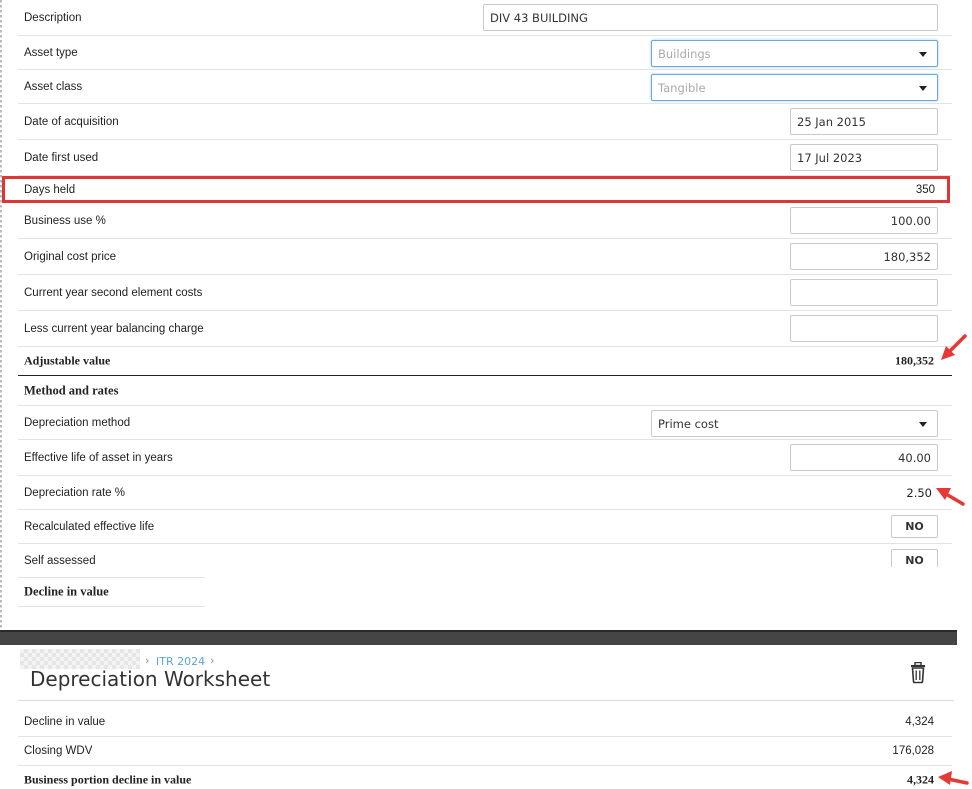 Image resolution: width=972 pixels, height=789 pixels. What do you see at coordinates (51, 52) in the screenshot?
I see `asset-type-label: Asset type` at bounding box center [51, 52].